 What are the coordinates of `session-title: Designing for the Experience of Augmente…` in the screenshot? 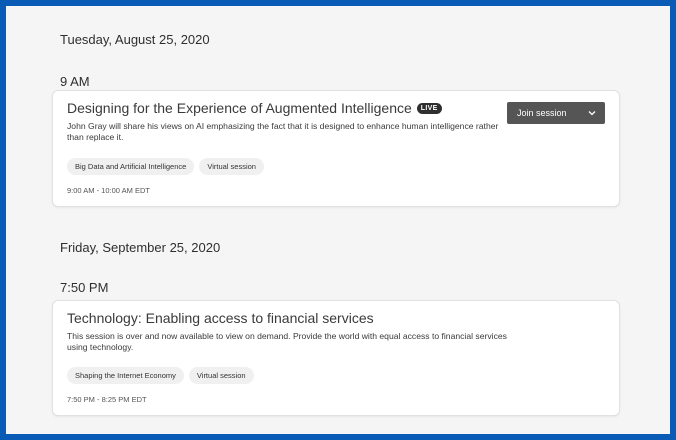 It's located at (254, 108).